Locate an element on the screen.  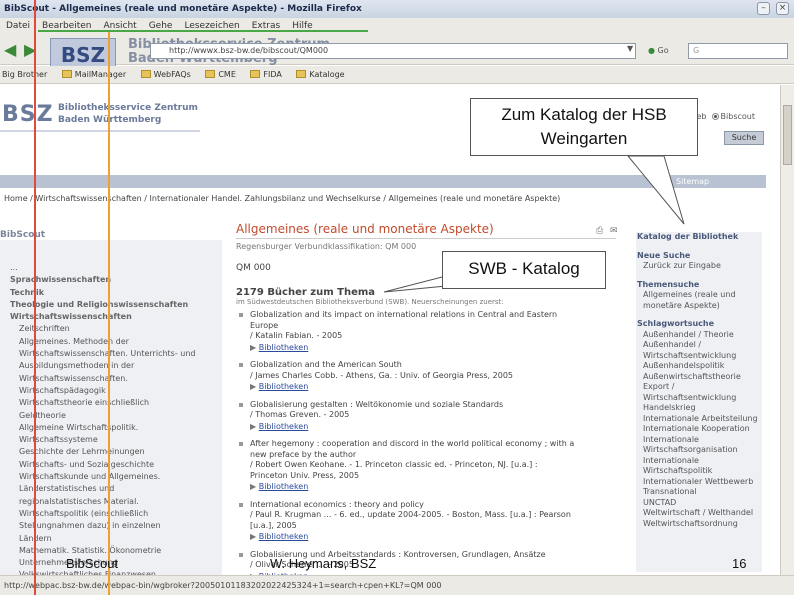
url-dropdown-icon: ▼ is located at coordinates (630, 48).